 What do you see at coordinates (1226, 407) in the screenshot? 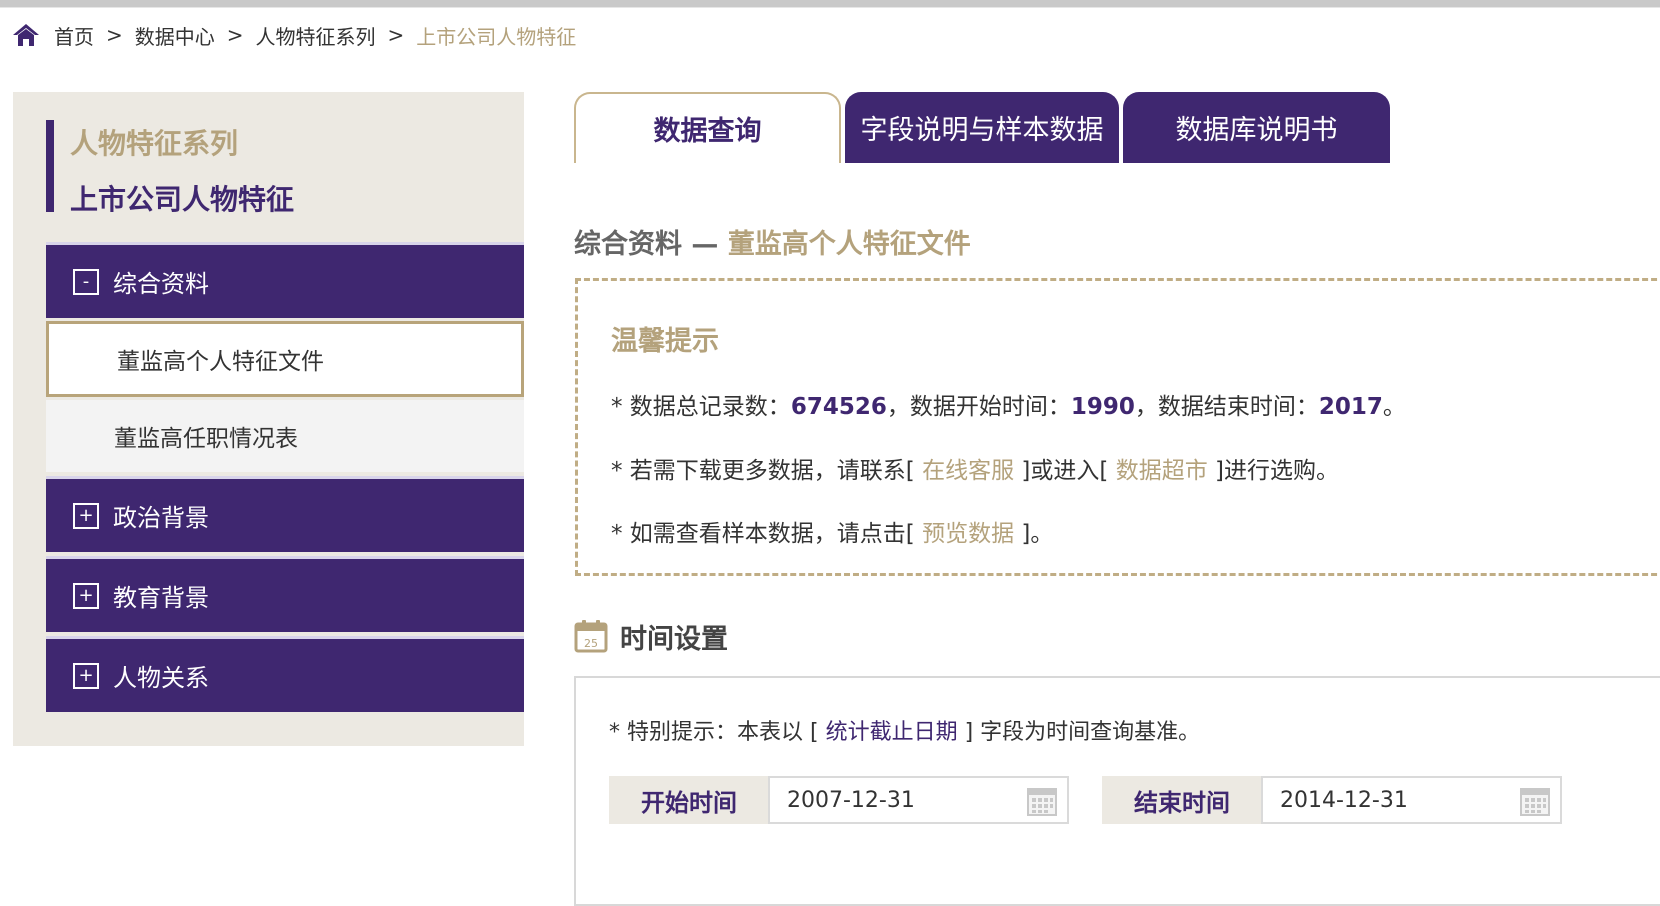
I see `notice-text: ，数据结束时间：` at bounding box center [1226, 407].